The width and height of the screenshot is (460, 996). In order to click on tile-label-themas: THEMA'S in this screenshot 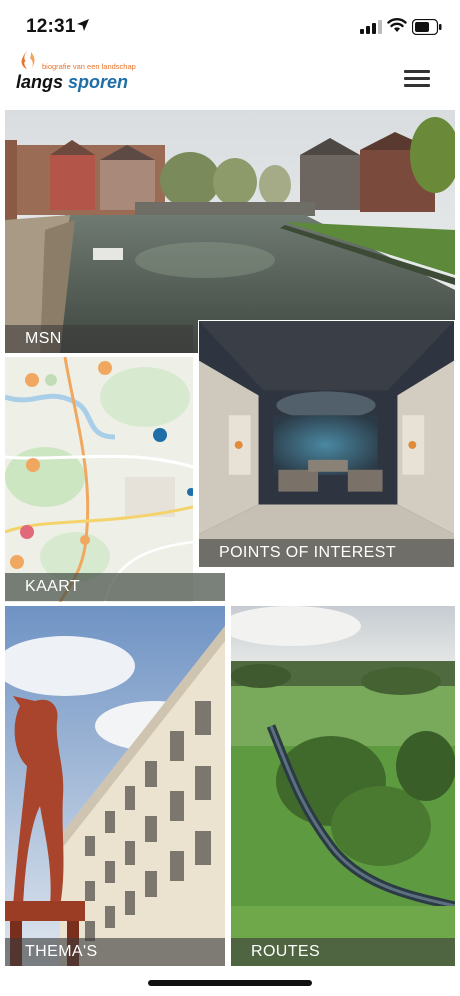, I will do `click(115, 952)`.